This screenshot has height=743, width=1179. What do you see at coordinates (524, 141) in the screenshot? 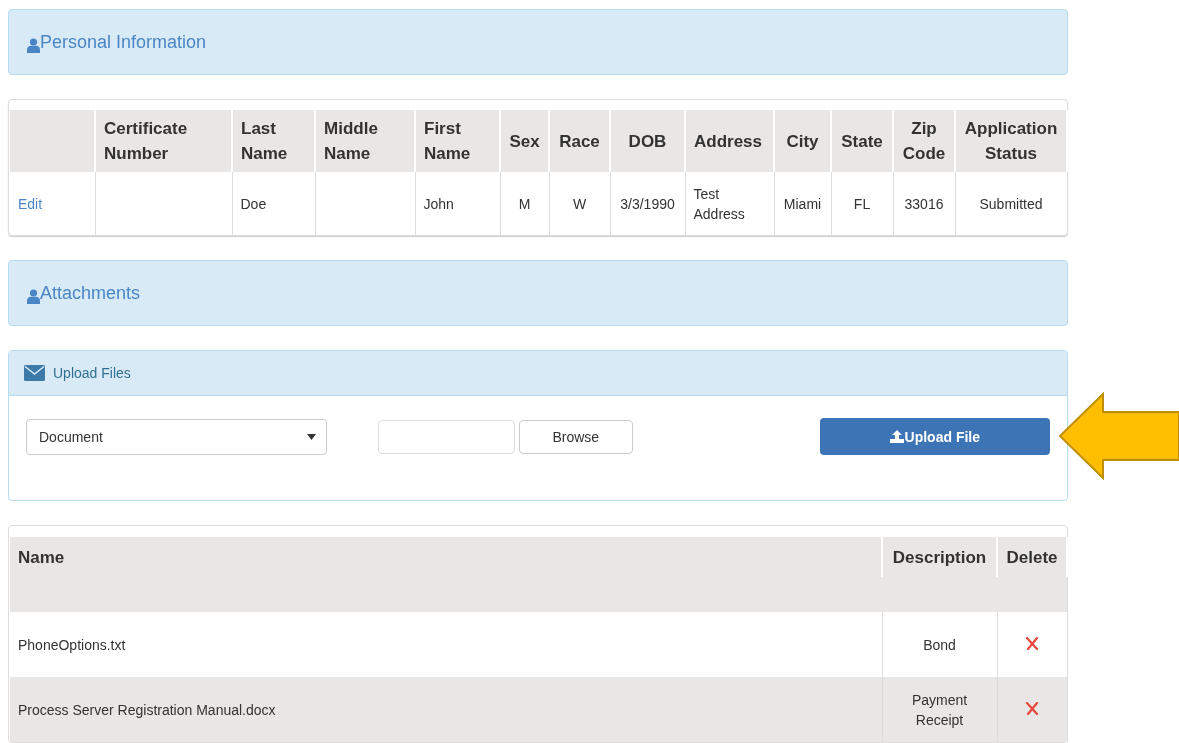
I see `column-header: Sex` at bounding box center [524, 141].